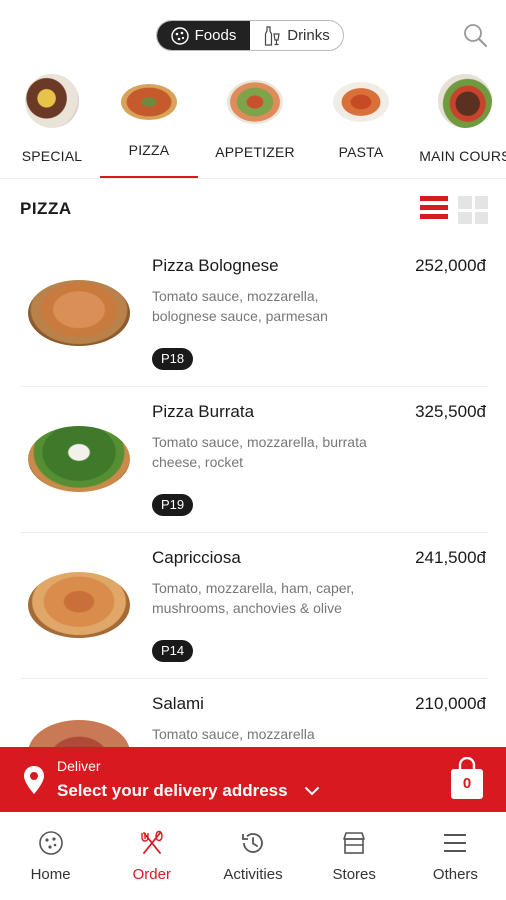  What do you see at coordinates (455, 856) in the screenshot?
I see `nav-others: Others` at bounding box center [455, 856].